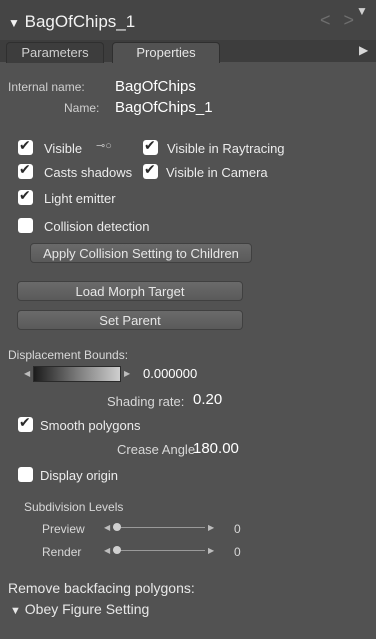 Image resolution: width=376 pixels, height=639 pixels. I want to click on visible-raytracing-checkbox, so click(150, 146).